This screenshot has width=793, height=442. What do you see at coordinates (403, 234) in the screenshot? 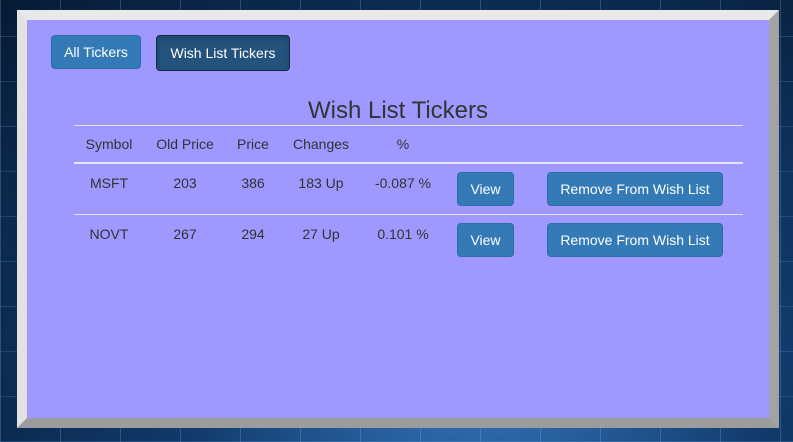
I see `row-percent: 0.101 %` at bounding box center [403, 234].